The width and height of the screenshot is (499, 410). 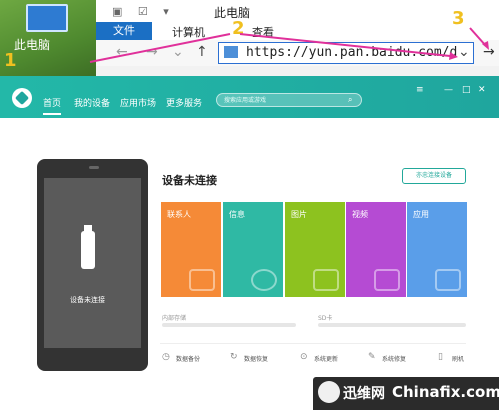 What do you see at coordinates (264, 280) in the screenshot?
I see `message-icon` at bounding box center [264, 280].